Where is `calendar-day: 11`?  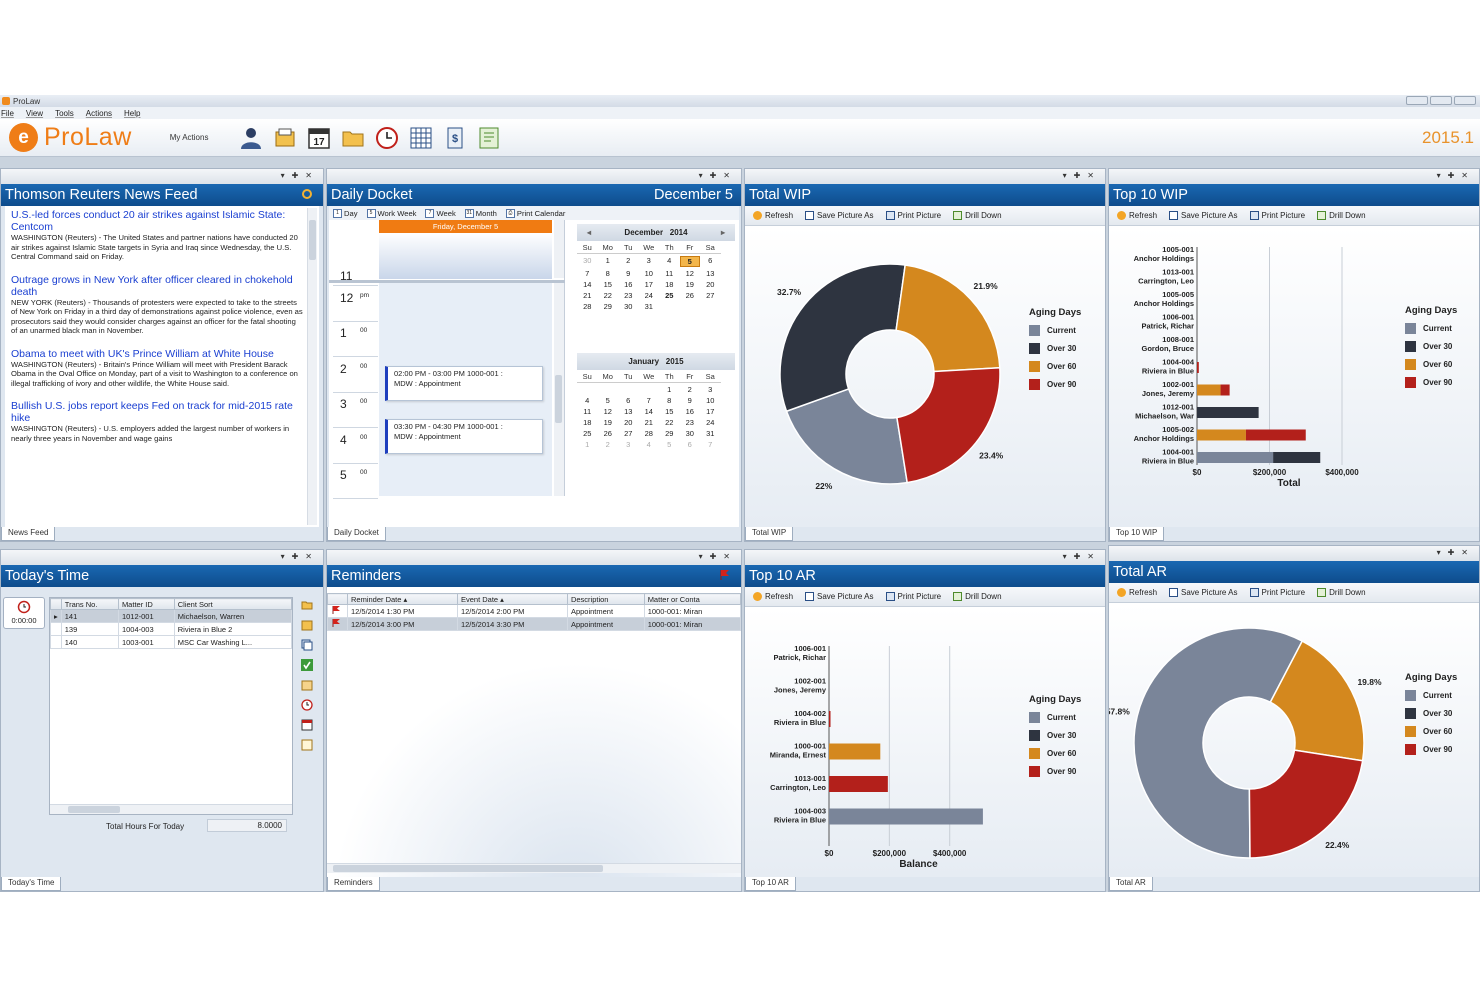
calendar-day: 11 is located at coordinates (587, 411).